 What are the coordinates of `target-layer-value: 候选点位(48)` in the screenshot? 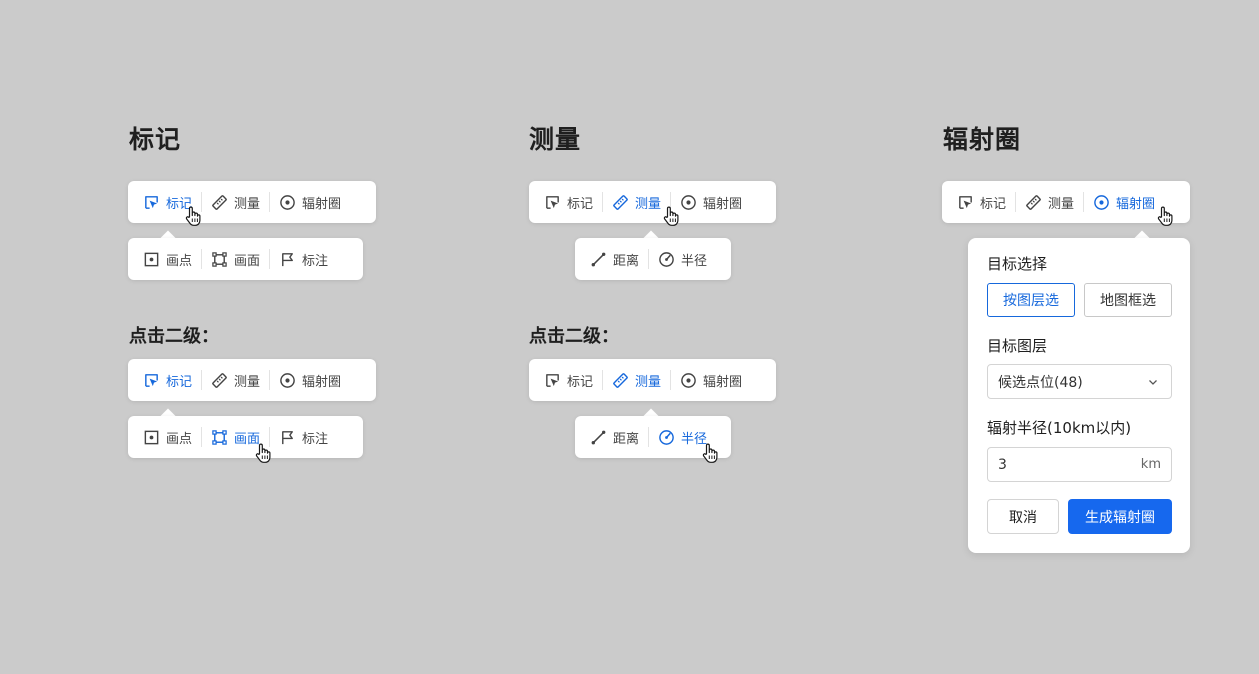 It's located at (1040, 382).